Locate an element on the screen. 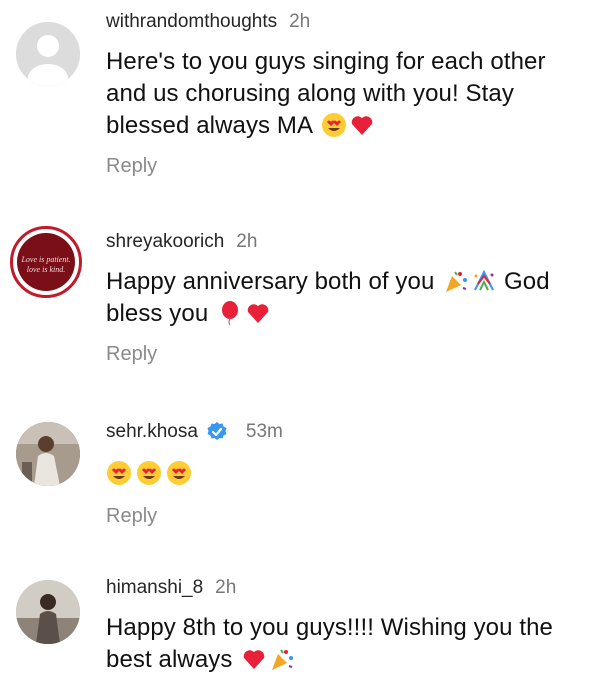 This screenshot has height=683, width=613. confetti-ball-icon is located at coordinates (484, 281).